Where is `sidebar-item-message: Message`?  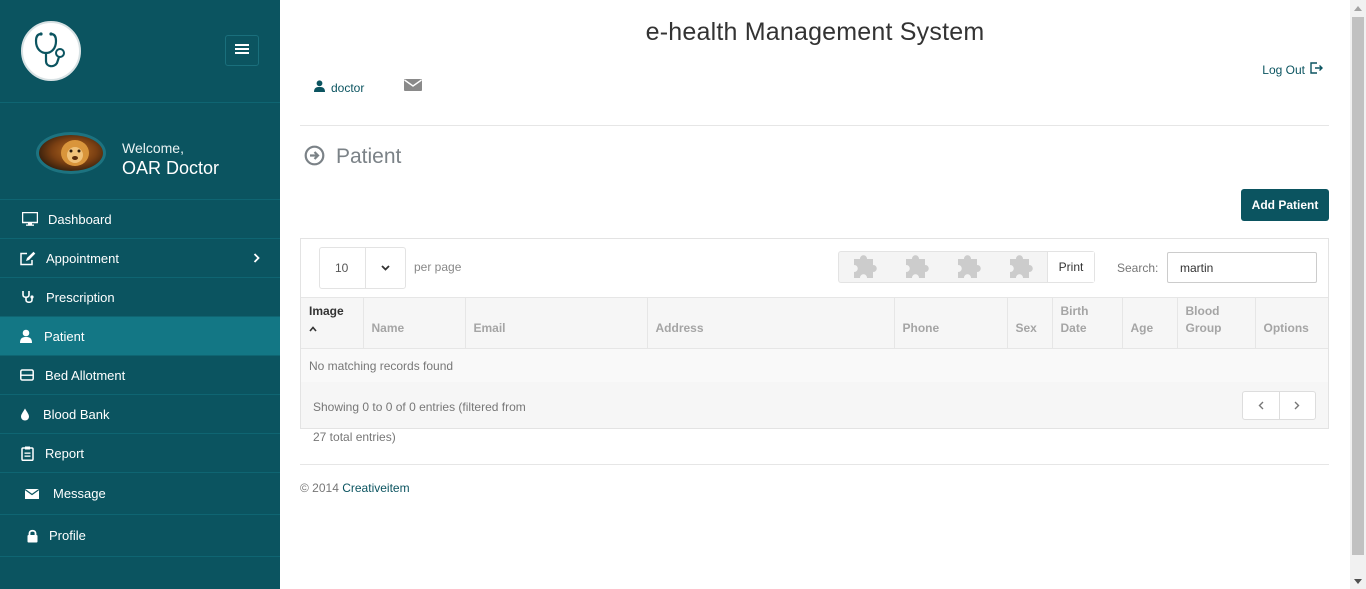
sidebar-item-message: Message is located at coordinates (140, 494).